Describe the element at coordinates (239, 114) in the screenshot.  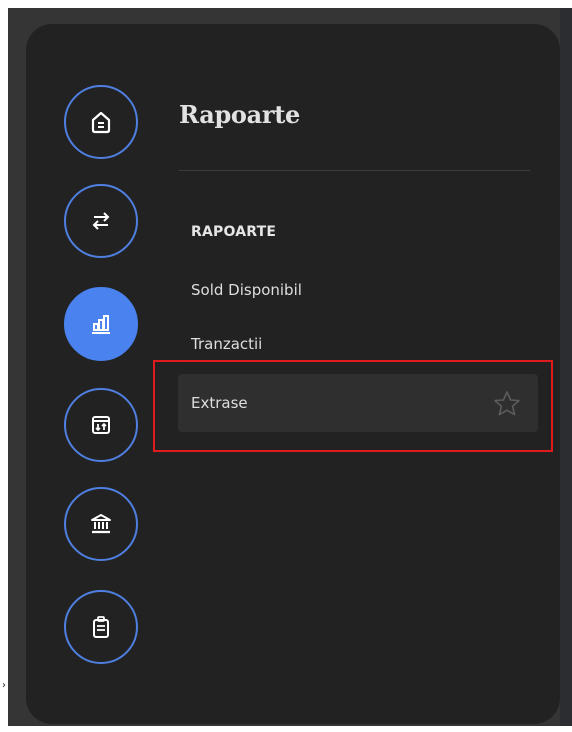
I see `panel-title: Rapoarte` at that location.